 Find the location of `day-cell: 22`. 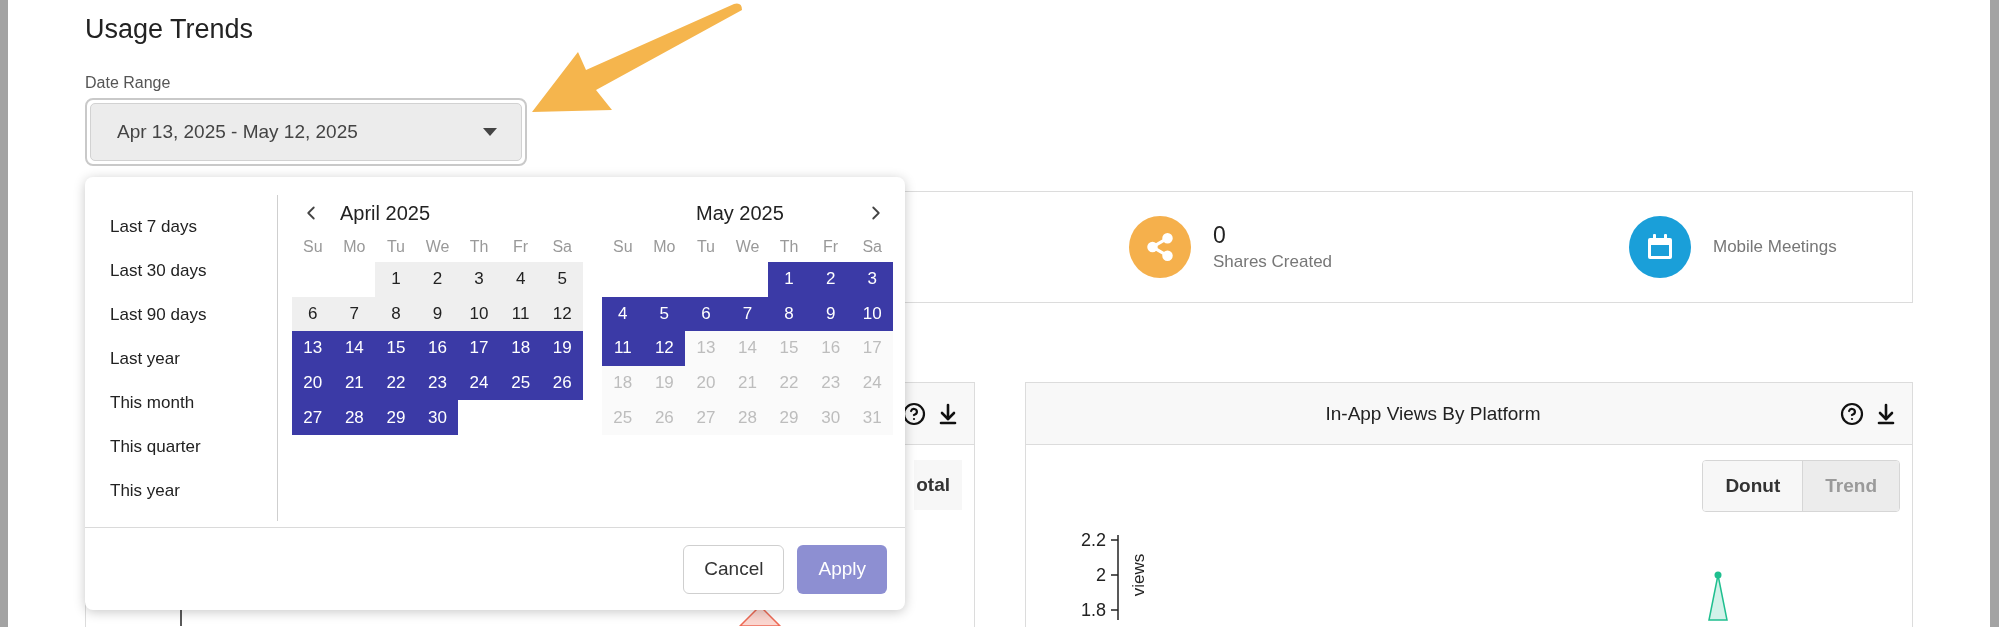

day-cell: 22 is located at coordinates (396, 383).